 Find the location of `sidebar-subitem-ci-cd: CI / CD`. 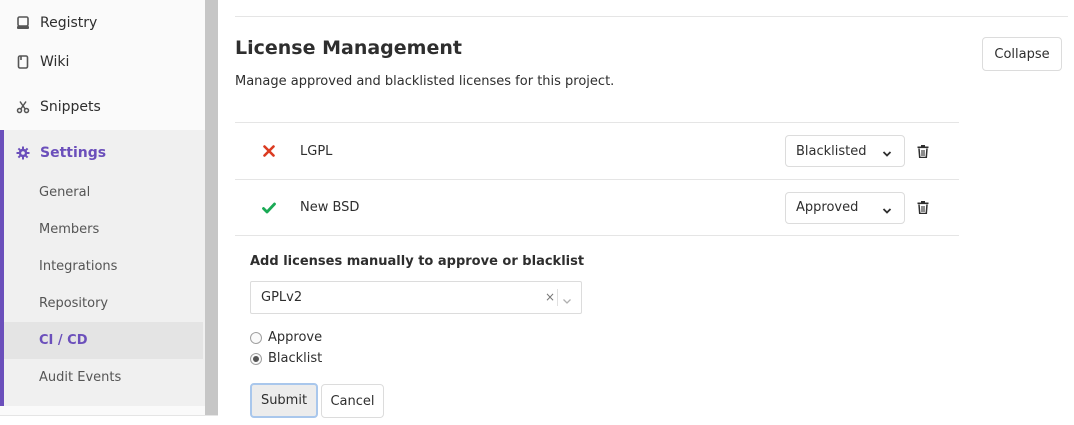

sidebar-subitem-ci-cd: CI / CD is located at coordinates (103, 340).